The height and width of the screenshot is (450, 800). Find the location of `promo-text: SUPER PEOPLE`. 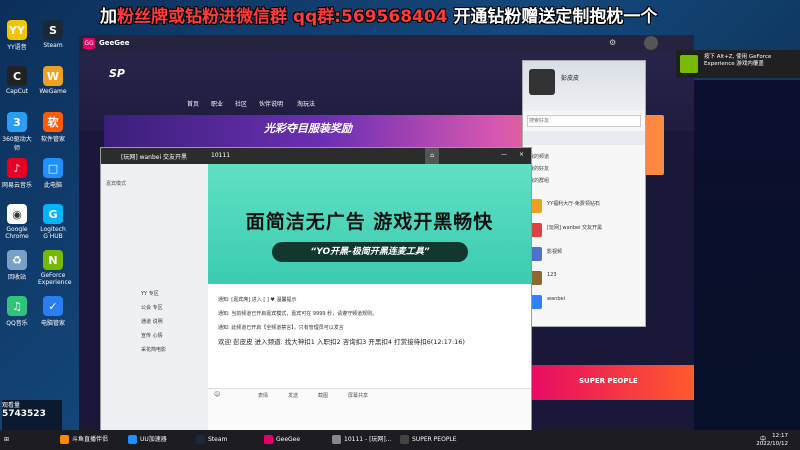

promo-text: SUPER PEOPLE is located at coordinates (608, 381).